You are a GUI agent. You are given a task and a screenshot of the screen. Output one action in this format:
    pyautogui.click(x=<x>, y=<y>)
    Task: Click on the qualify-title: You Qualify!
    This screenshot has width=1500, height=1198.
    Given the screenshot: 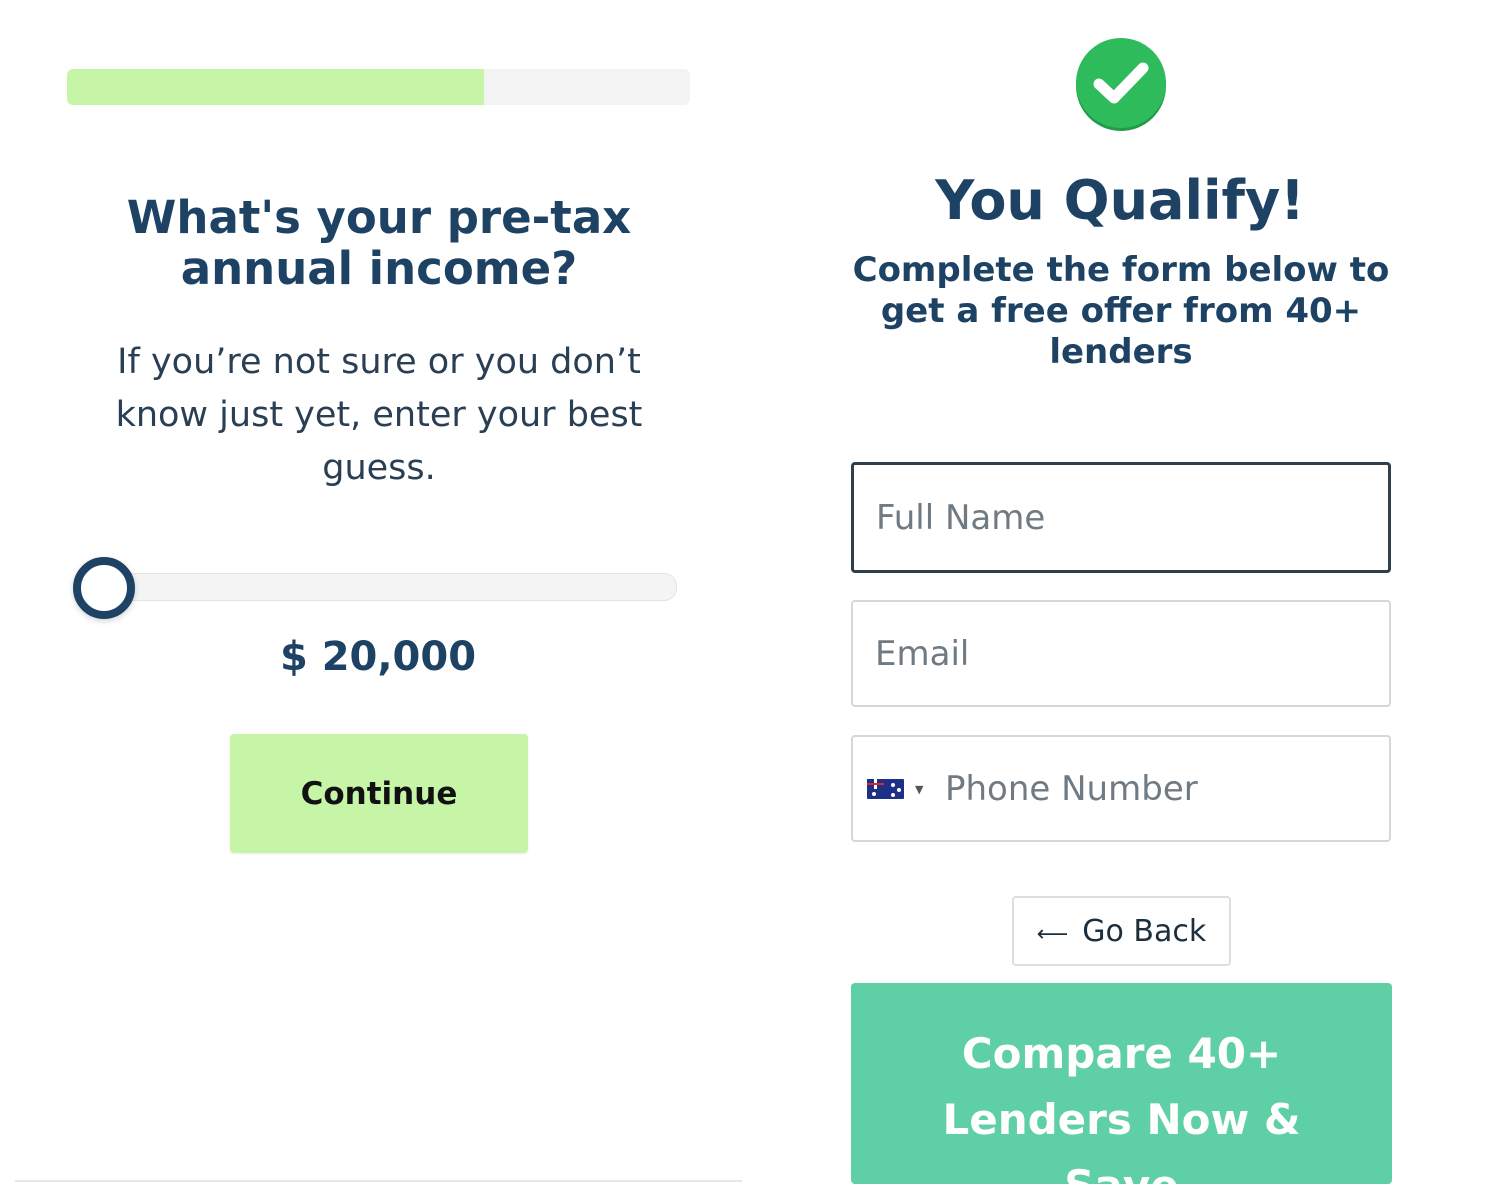 What is the action you would take?
    pyautogui.click(x=1120, y=200)
    